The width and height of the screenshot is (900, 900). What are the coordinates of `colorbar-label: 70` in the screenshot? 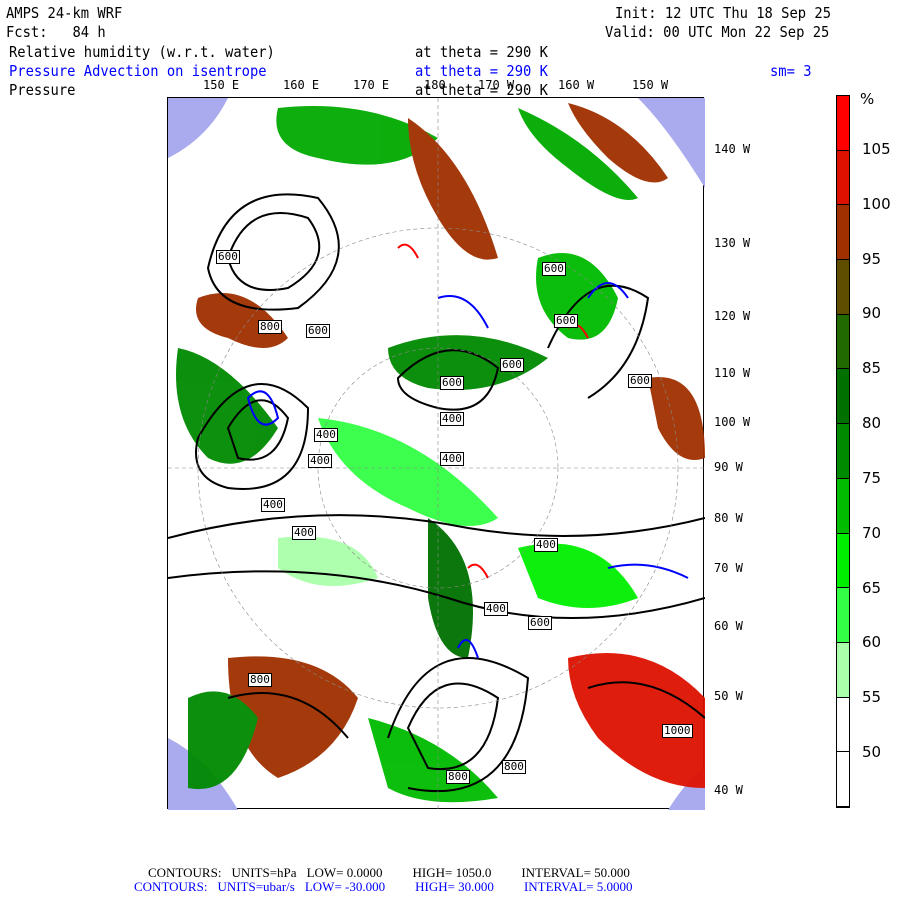 It's located at (872, 532).